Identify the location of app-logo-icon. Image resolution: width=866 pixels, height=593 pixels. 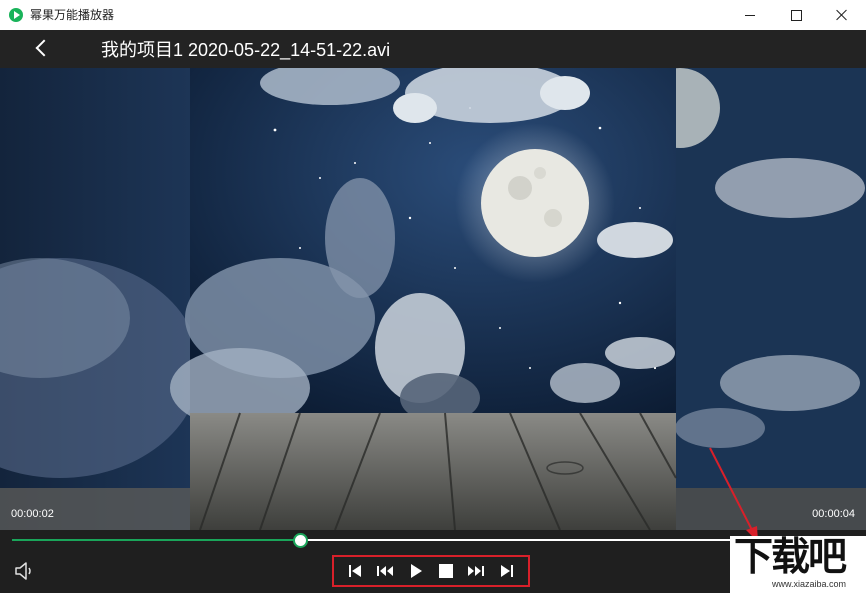
(16, 15).